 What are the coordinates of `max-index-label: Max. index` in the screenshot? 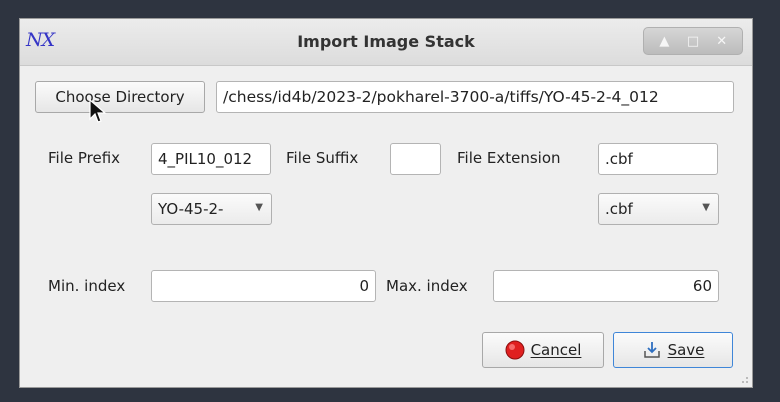 It's located at (427, 286).